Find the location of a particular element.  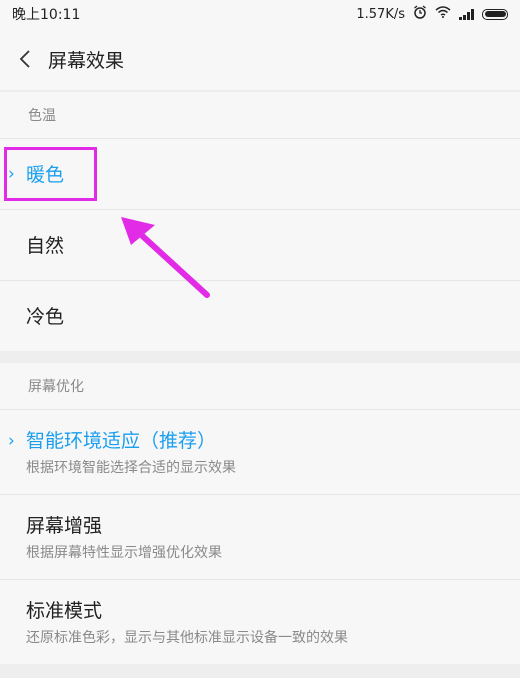

section-header-color-temp: 色温 is located at coordinates (260, 115).